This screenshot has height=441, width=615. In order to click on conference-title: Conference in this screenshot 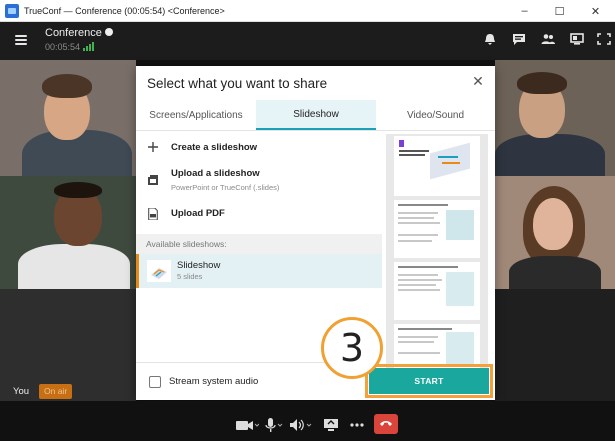, I will do `click(79, 33)`.